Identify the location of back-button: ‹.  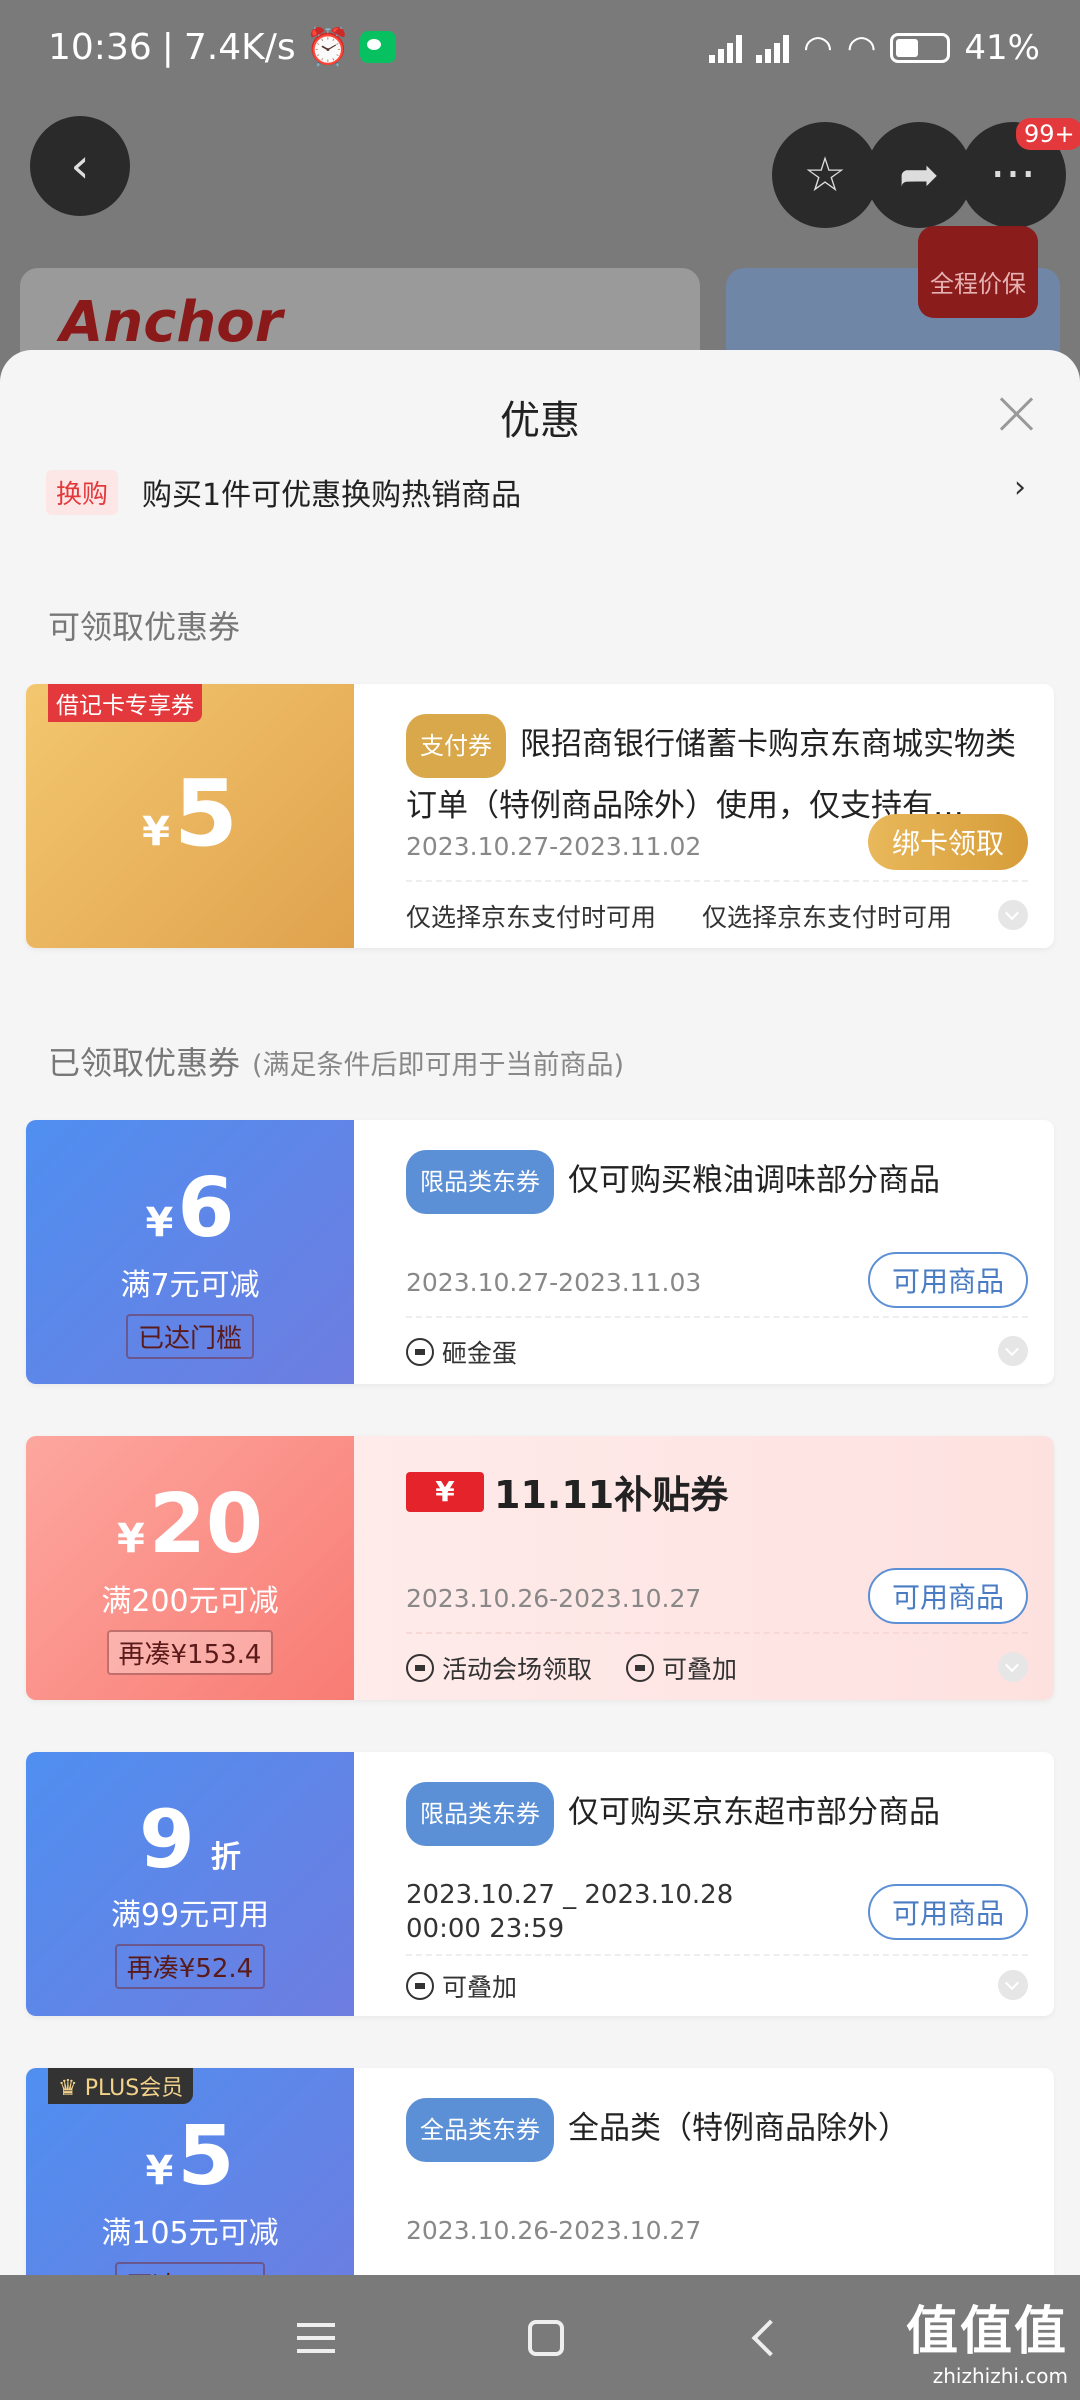
(80, 166).